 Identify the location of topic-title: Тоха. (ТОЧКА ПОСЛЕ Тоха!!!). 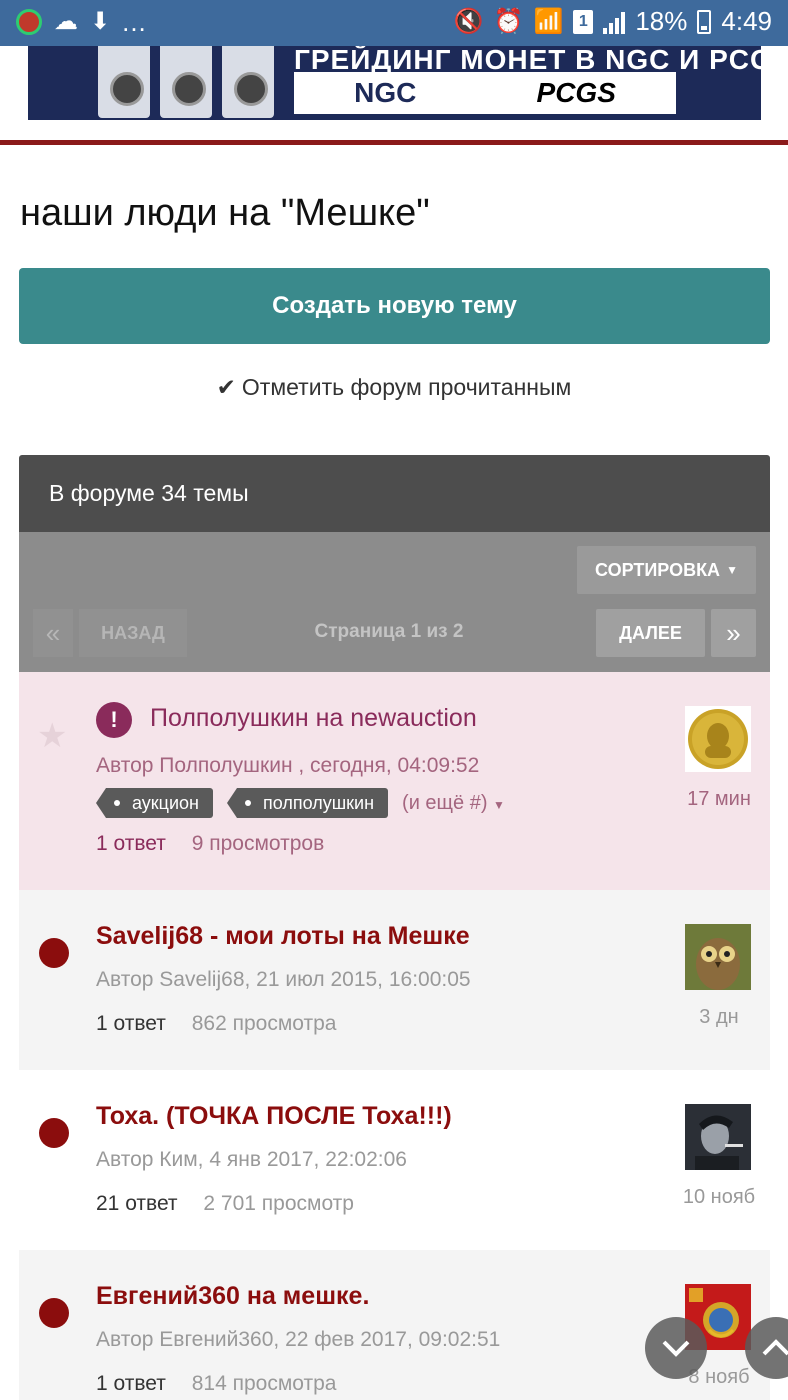
(274, 1116).